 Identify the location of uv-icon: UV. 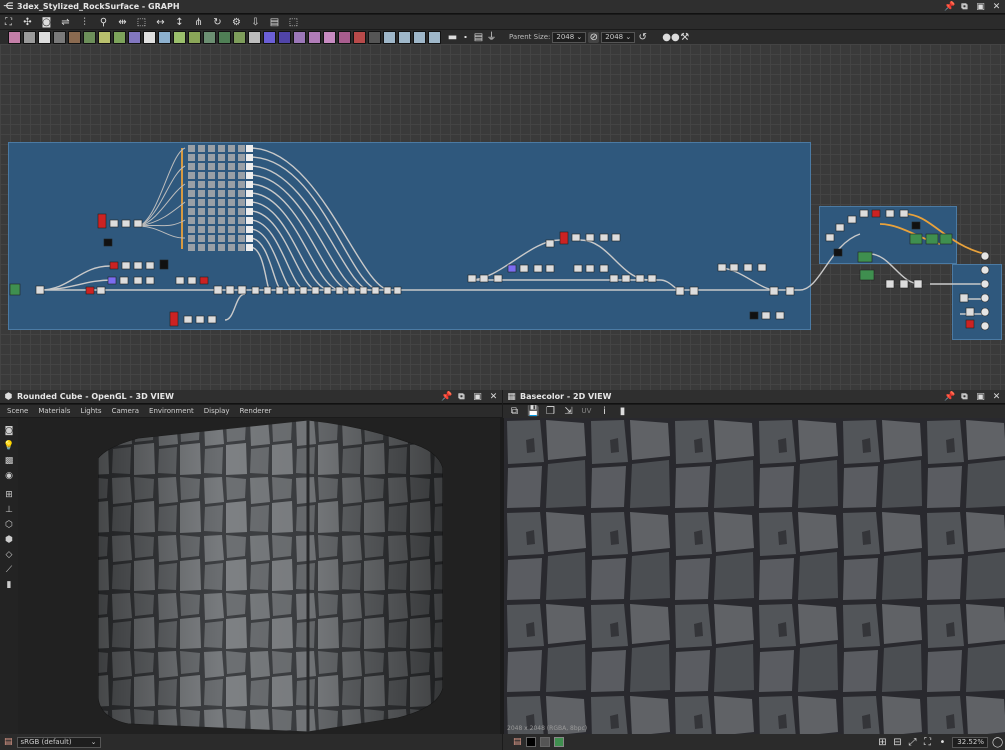
(586, 411).